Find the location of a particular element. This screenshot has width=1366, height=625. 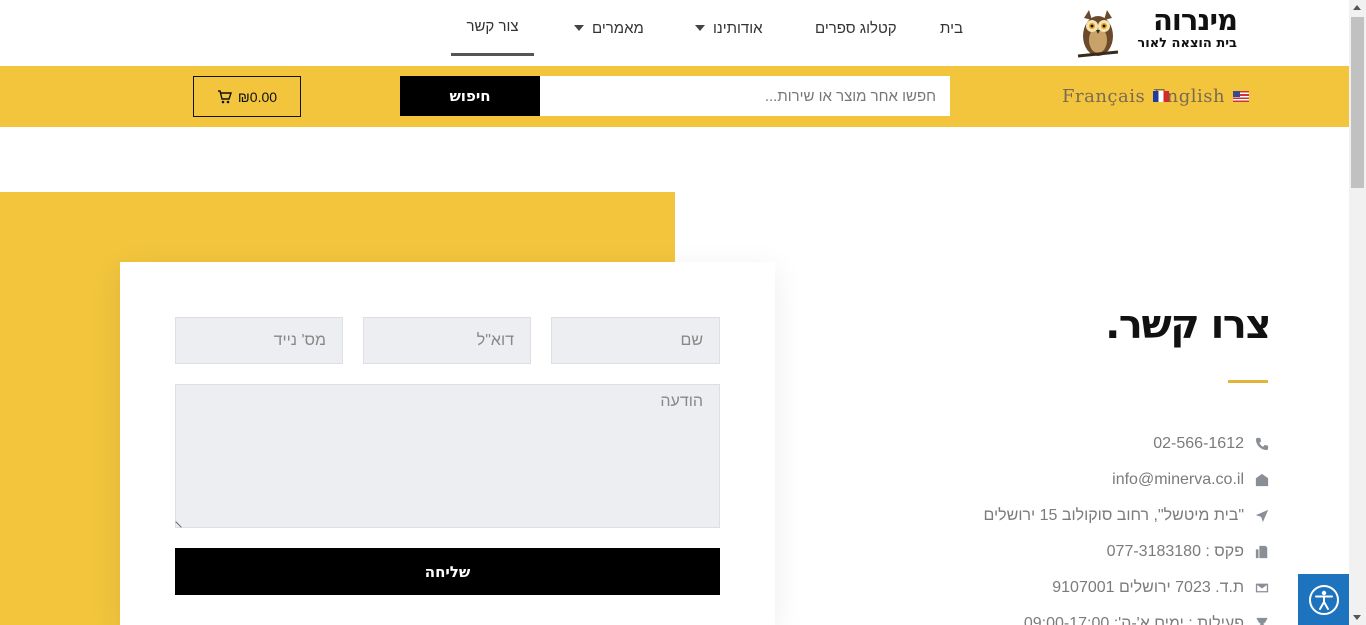

scroll-down-arrow-icon is located at coordinates (1357, 617).